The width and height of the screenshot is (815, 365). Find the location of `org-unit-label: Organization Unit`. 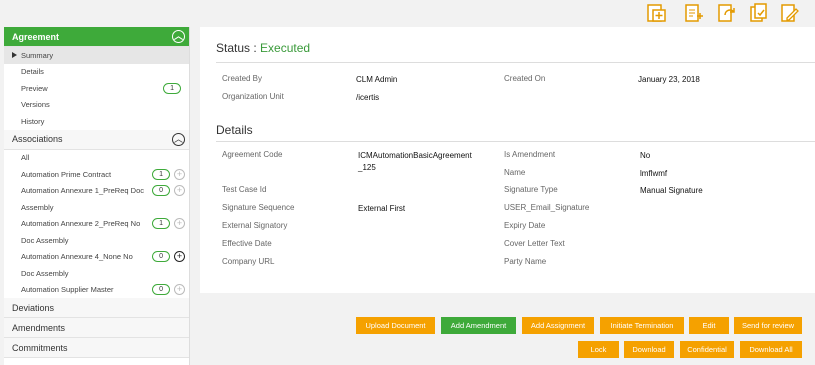

org-unit-label: Organization Unit is located at coordinates (253, 96).